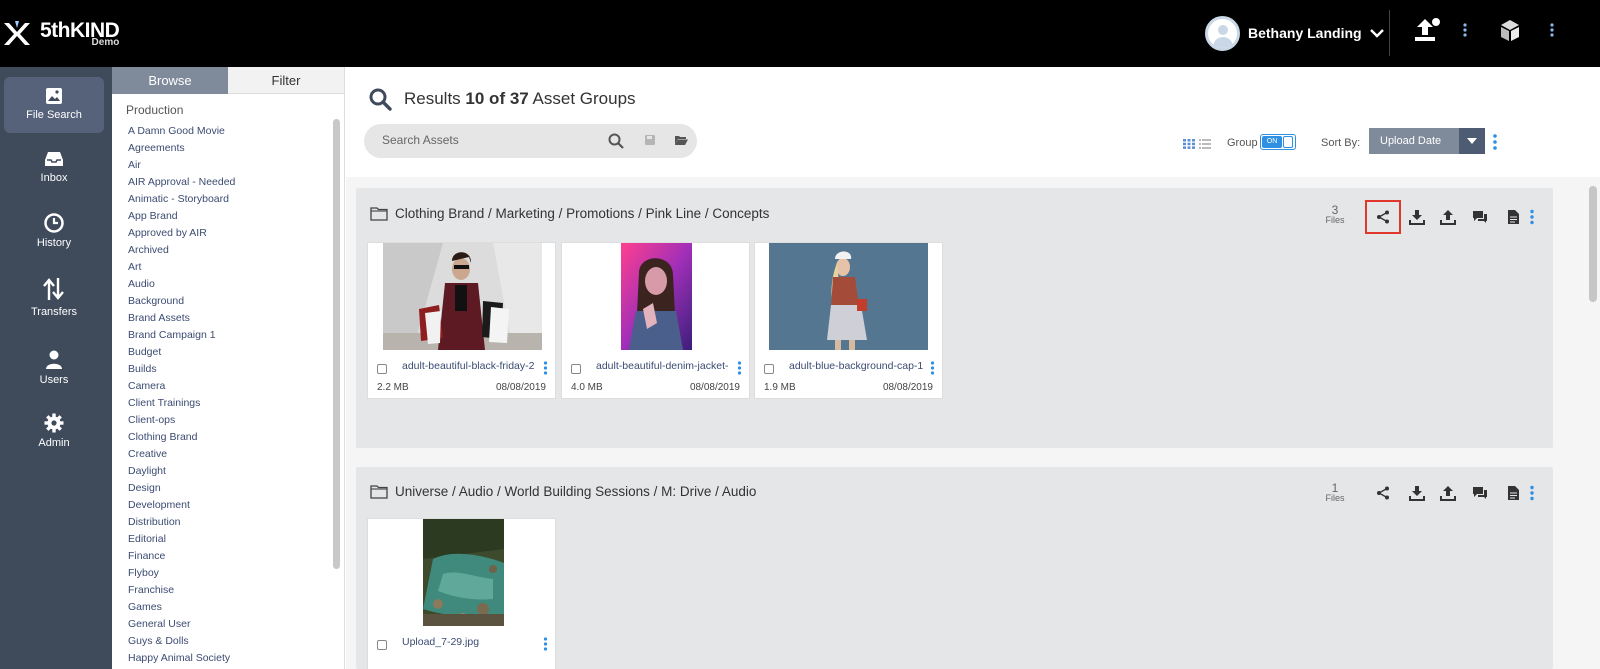  I want to click on upload-icon, so click(1426, 31).